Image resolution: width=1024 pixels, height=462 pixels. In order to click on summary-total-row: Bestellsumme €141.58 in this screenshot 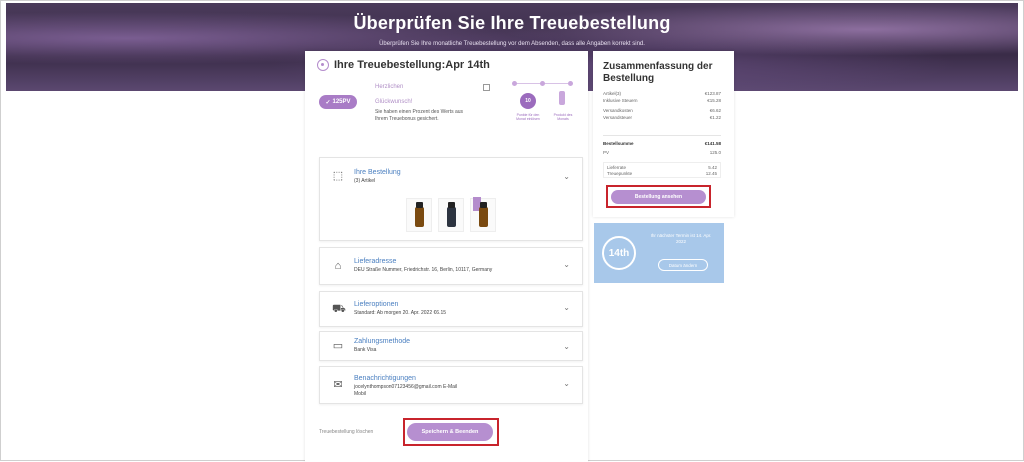, I will do `click(662, 143)`.